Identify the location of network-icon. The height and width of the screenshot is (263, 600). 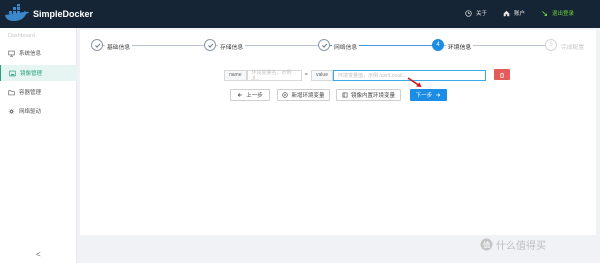
(11, 111).